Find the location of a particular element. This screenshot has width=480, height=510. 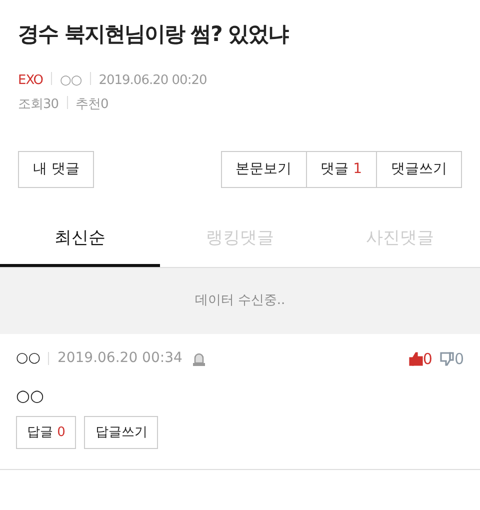

comment-author: ○○ is located at coordinates (28, 358).